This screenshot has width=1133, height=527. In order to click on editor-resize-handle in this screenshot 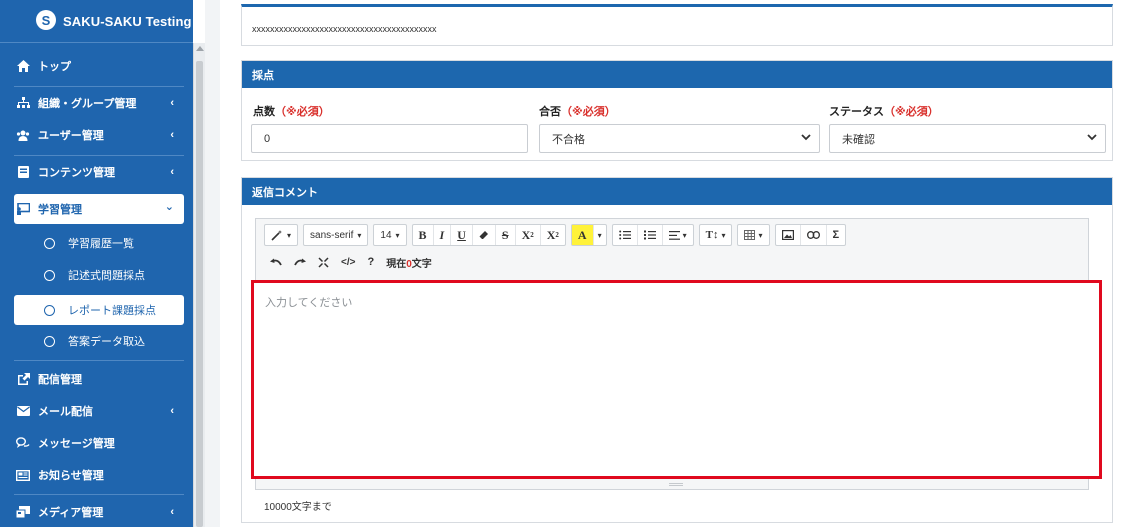, I will do `click(676, 484)`.